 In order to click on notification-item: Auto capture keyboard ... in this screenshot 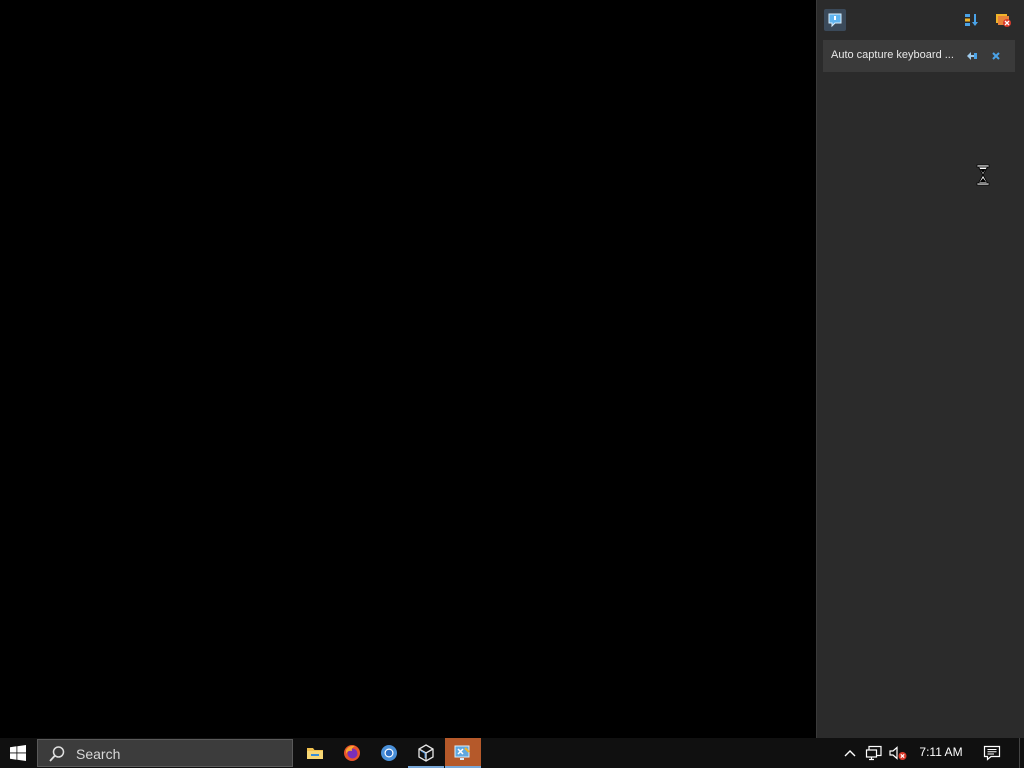, I will do `click(919, 56)`.